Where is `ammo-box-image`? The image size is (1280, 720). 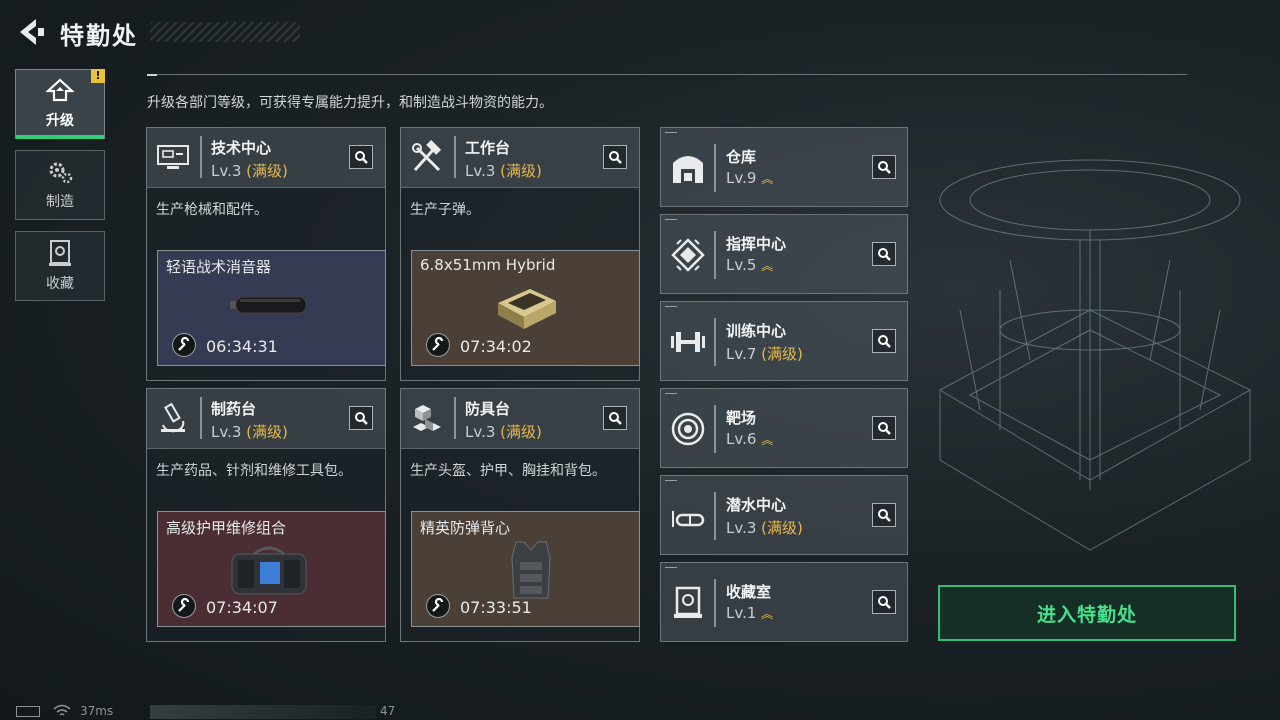 ammo-box-image is located at coordinates (527, 309).